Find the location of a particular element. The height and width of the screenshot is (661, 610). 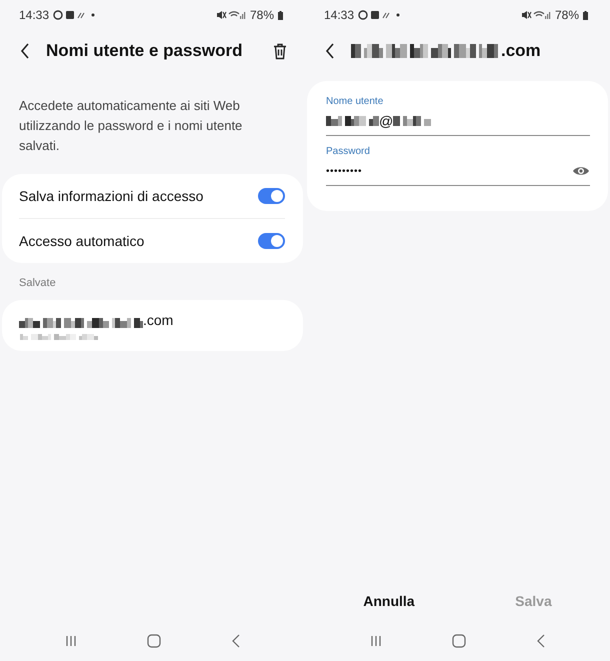

section-label: Salvate is located at coordinates (38, 283).